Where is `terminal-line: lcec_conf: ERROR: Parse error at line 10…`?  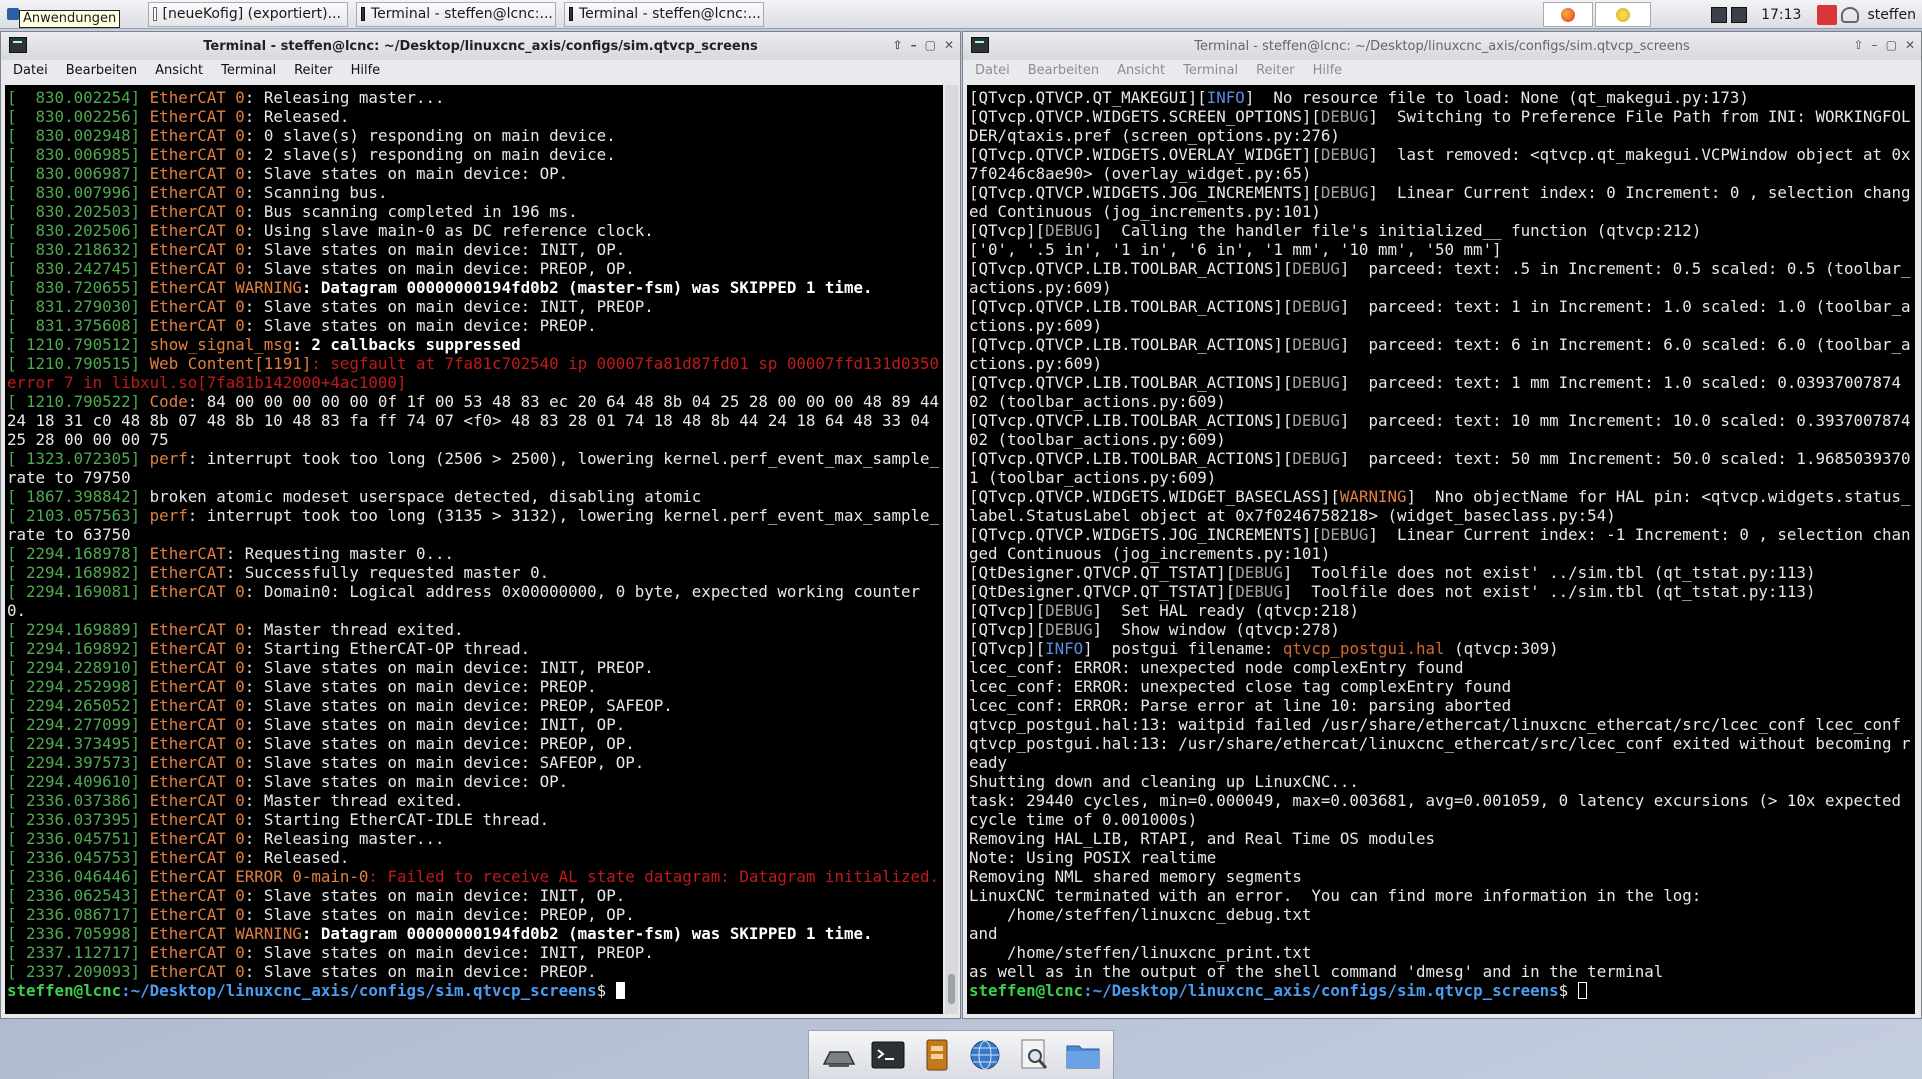 terminal-line: lcec_conf: ERROR: Parse error at line 10… is located at coordinates (1442, 705).